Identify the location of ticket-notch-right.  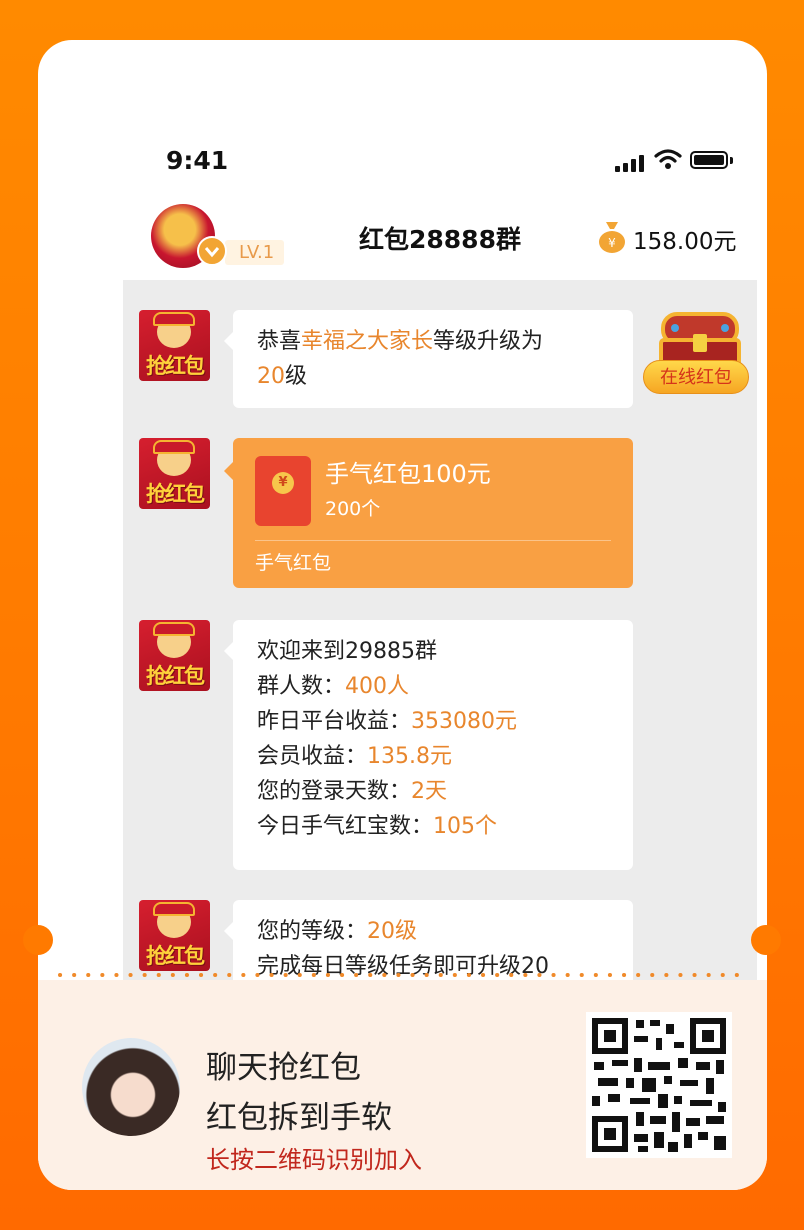
(766, 940).